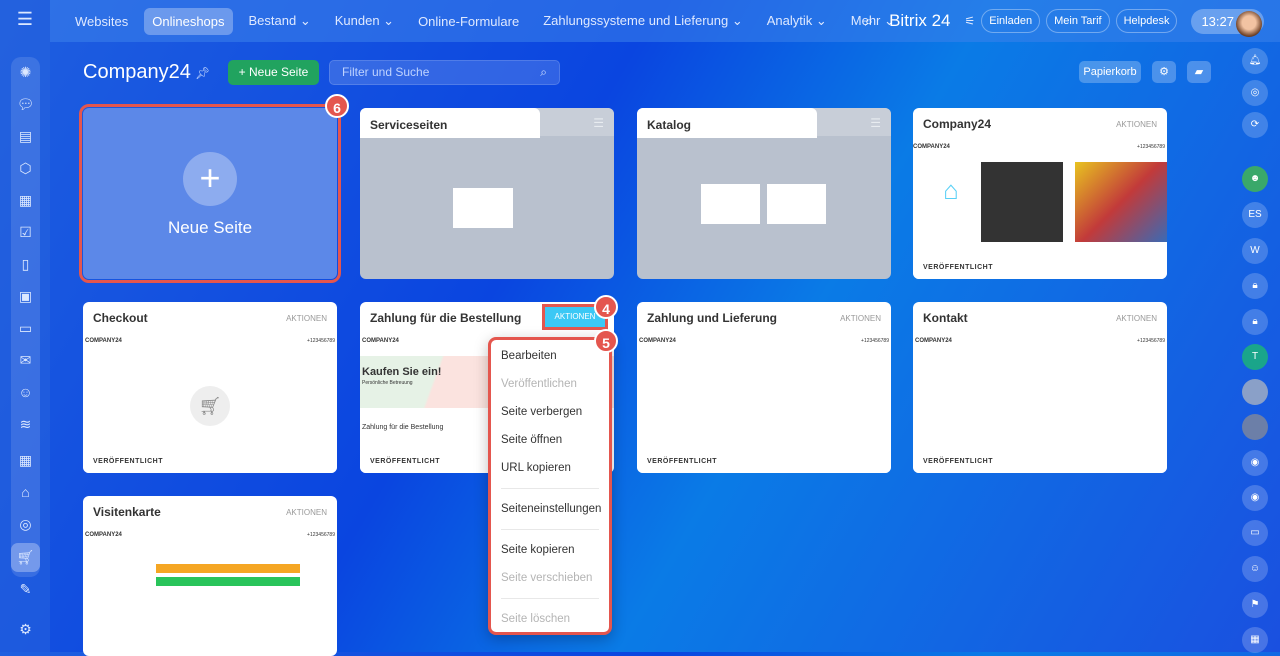 The height and width of the screenshot is (656, 1280). What do you see at coordinates (468, 21) in the screenshot?
I see `nav-online-formulare: Online-Formulare` at bounding box center [468, 21].